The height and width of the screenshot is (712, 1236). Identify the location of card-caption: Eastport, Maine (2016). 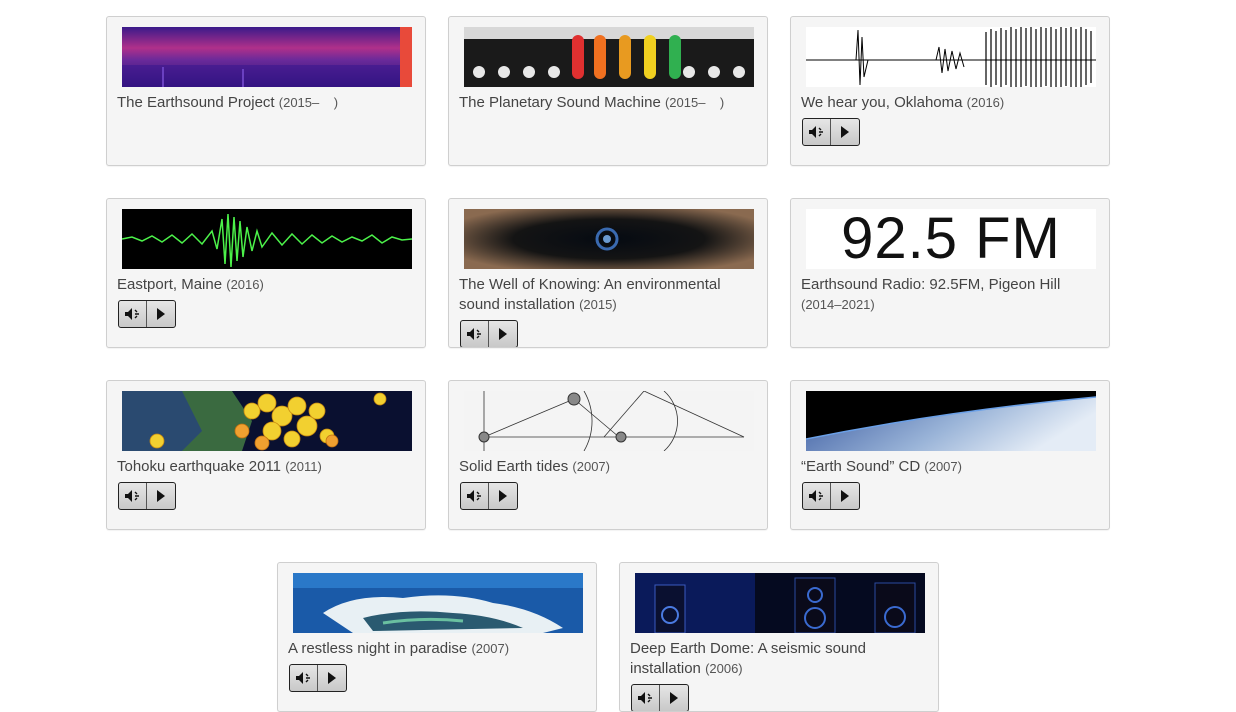
(267, 285).